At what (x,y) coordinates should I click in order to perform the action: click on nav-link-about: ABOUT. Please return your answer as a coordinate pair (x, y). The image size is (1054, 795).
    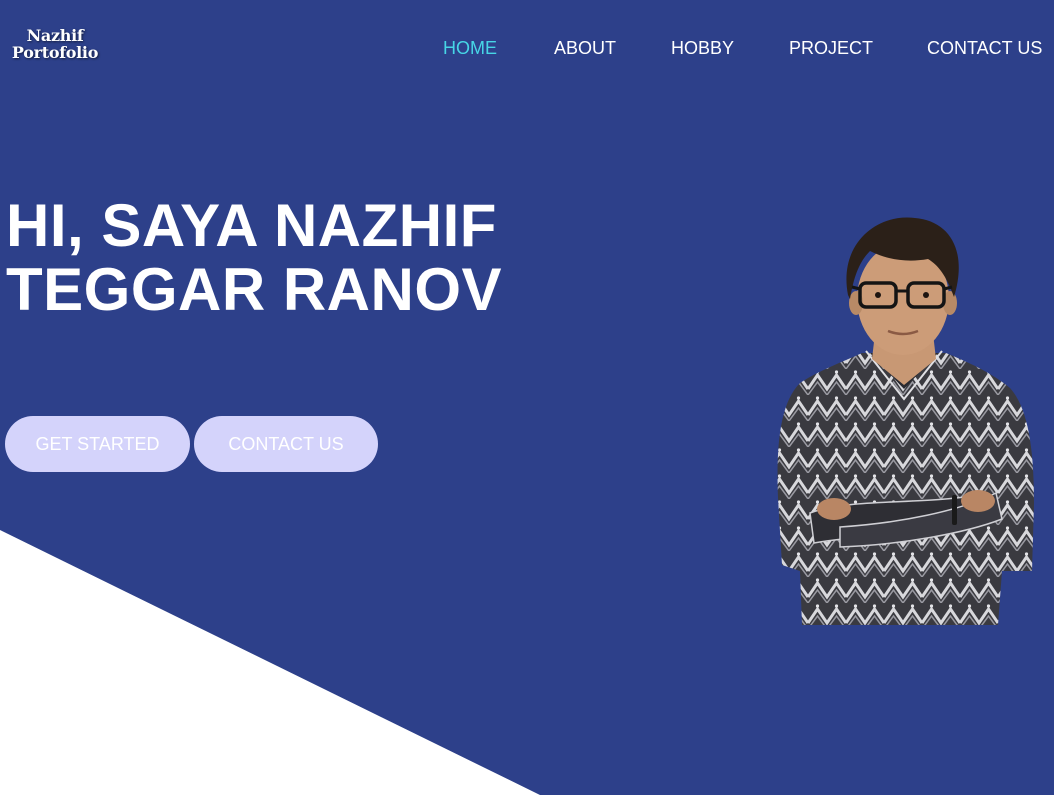
    Looking at the image, I should click on (585, 48).